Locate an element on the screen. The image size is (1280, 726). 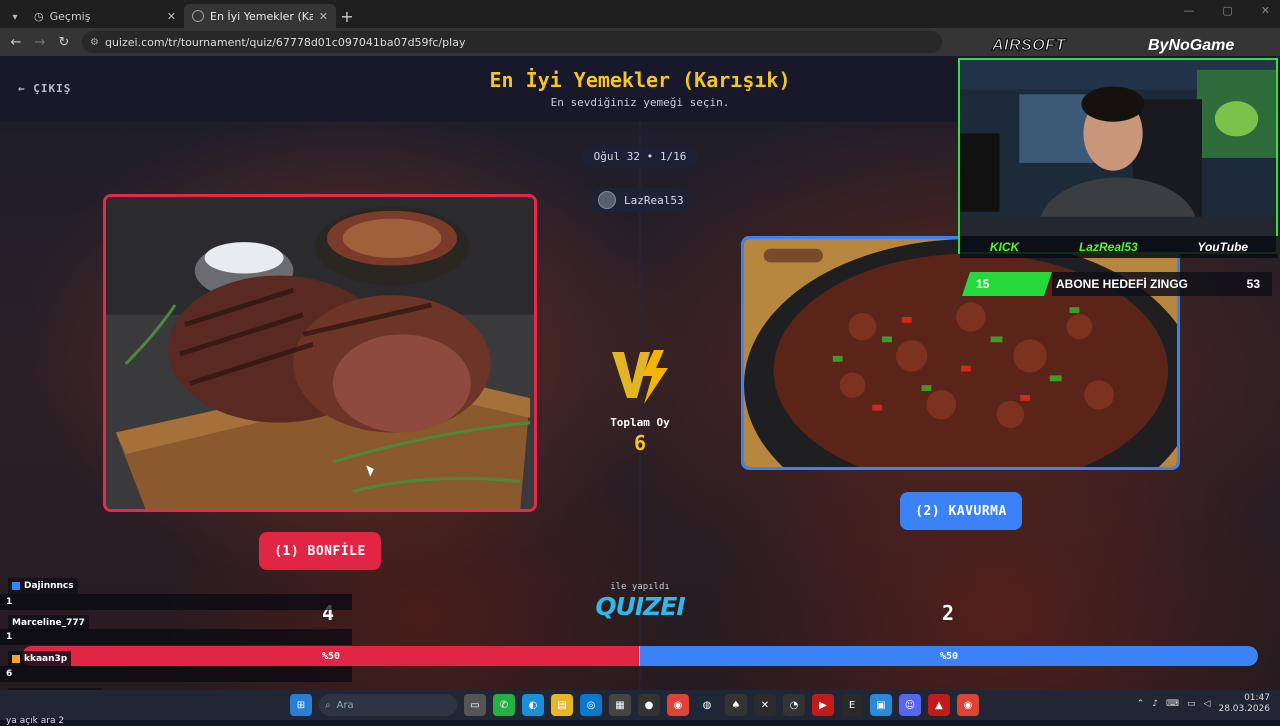
avatar is located at coordinates (607, 200).